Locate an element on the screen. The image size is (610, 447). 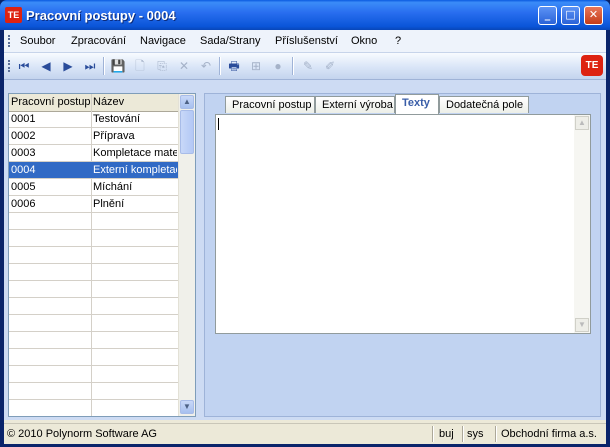
menu-soubor: Soubor is located at coordinates (37, 41).